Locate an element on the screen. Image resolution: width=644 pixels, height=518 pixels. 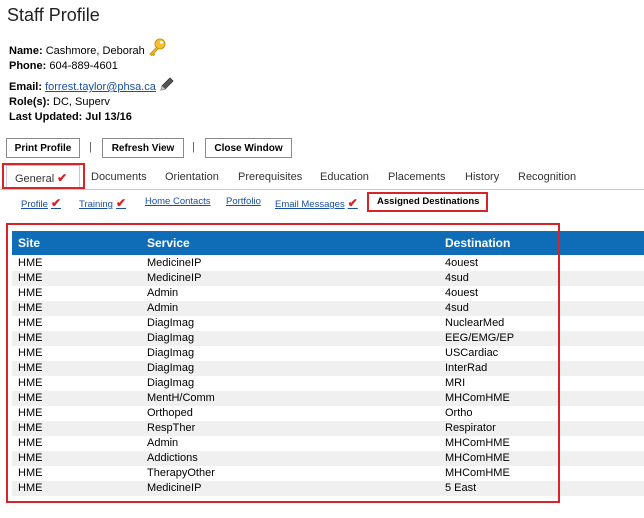
phone-line: Phone: 604-889-4601 is located at coordinates (63, 66).